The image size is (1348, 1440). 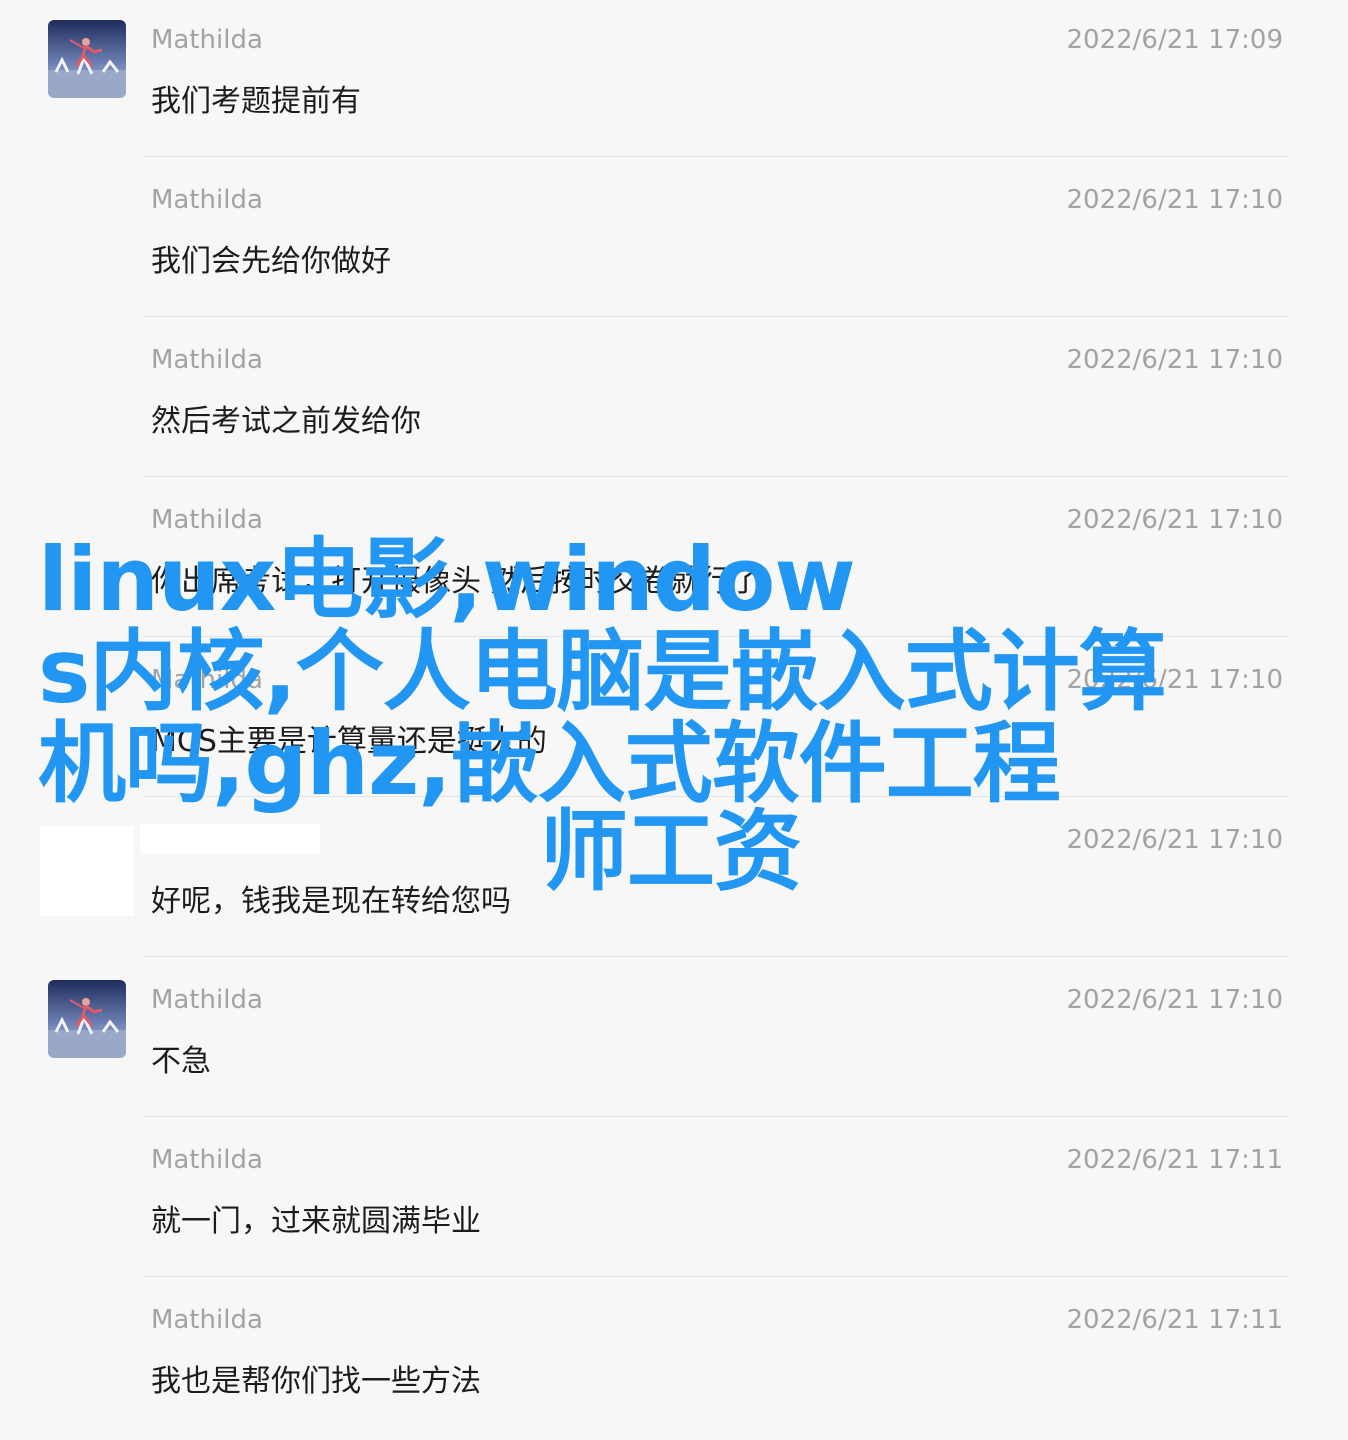 What do you see at coordinates (674, 240) in the screenshot?
I see `message-row: Mathilda 2022/6/21 17:10 我们会先给你做好` at bounding box center [674, 240].